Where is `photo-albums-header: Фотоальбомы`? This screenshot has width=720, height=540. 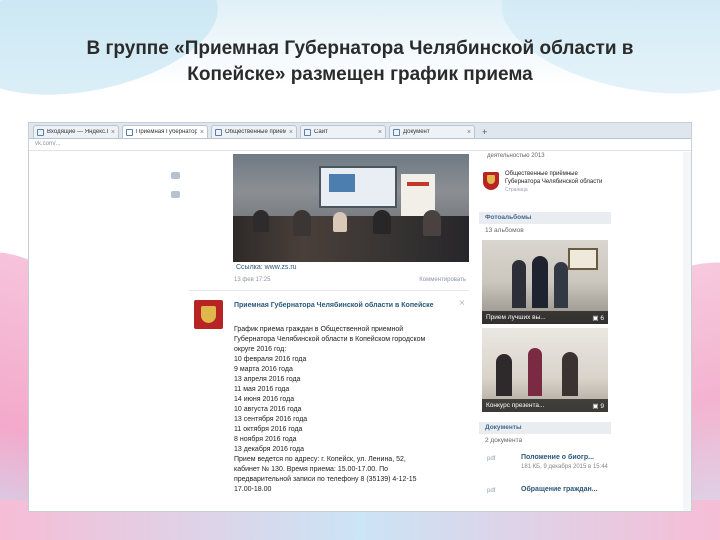
photo-albums-header: Фотоальбомы is located at coordinates (545, 218).